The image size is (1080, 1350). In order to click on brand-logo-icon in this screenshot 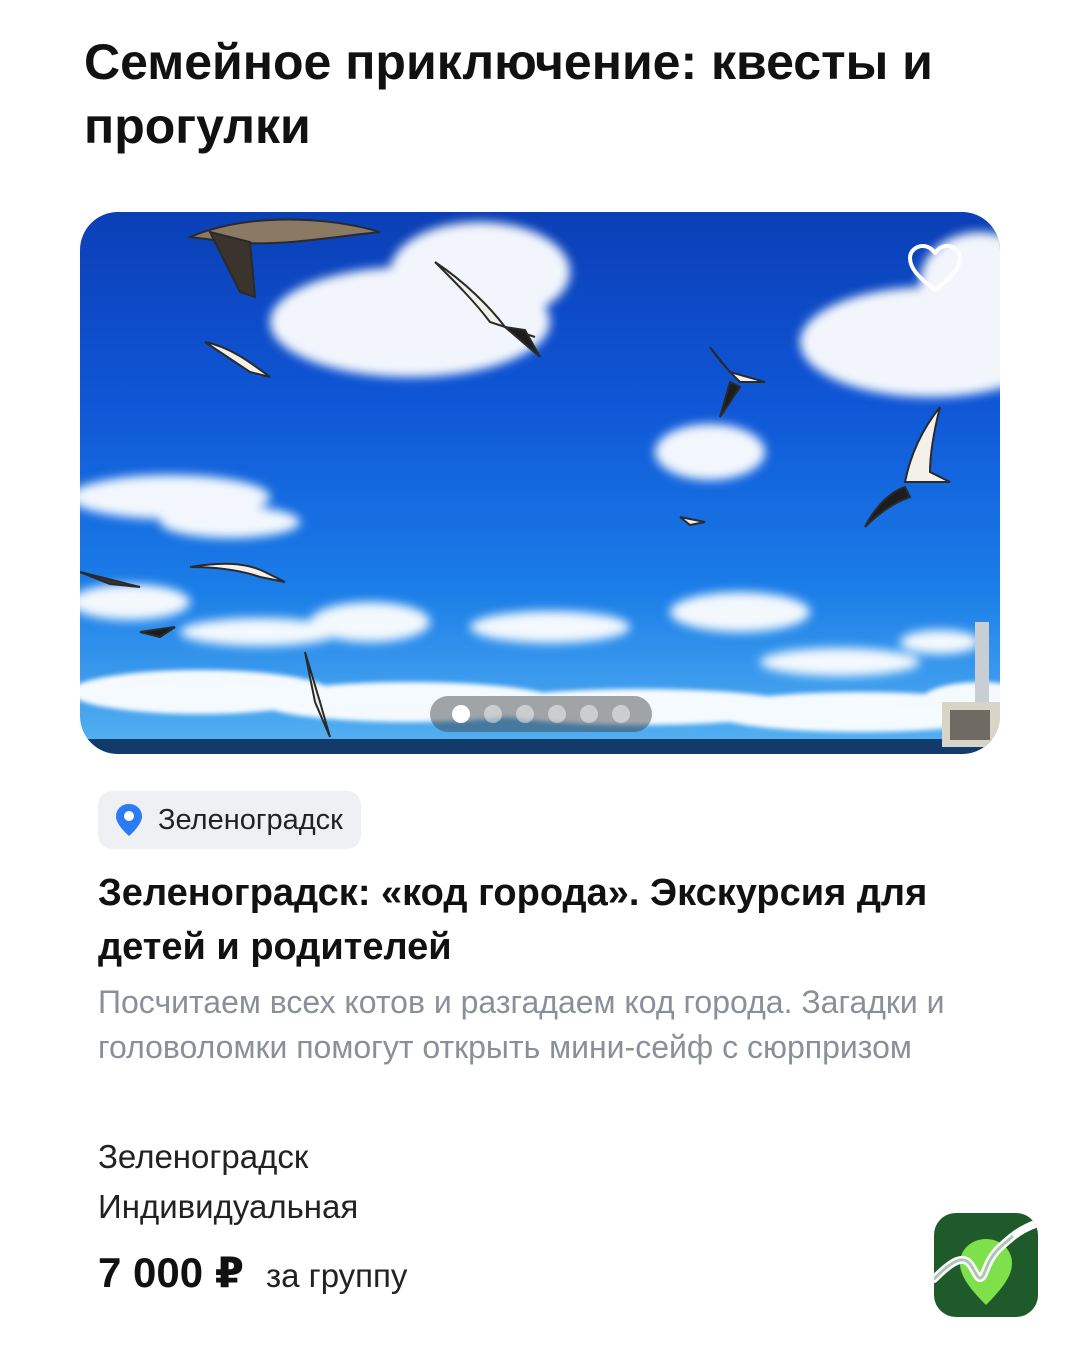, I will do `click(986, 1262)`.